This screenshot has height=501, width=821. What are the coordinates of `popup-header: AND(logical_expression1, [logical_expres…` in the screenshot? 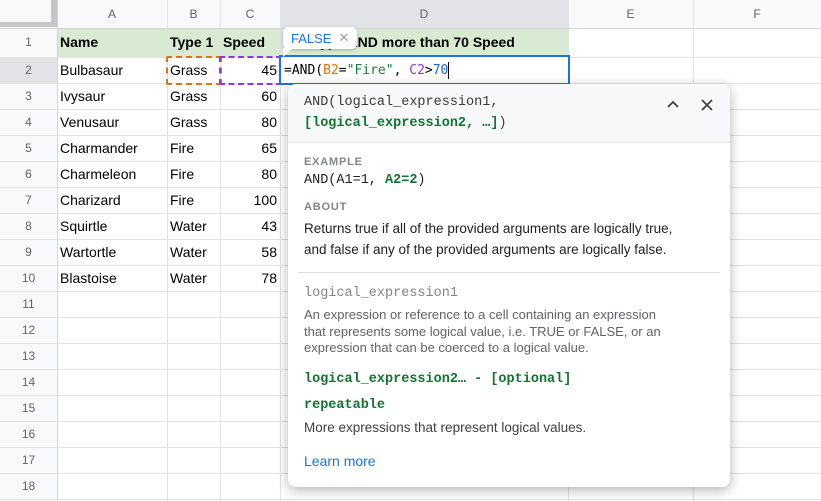 It's located at (509, 113).